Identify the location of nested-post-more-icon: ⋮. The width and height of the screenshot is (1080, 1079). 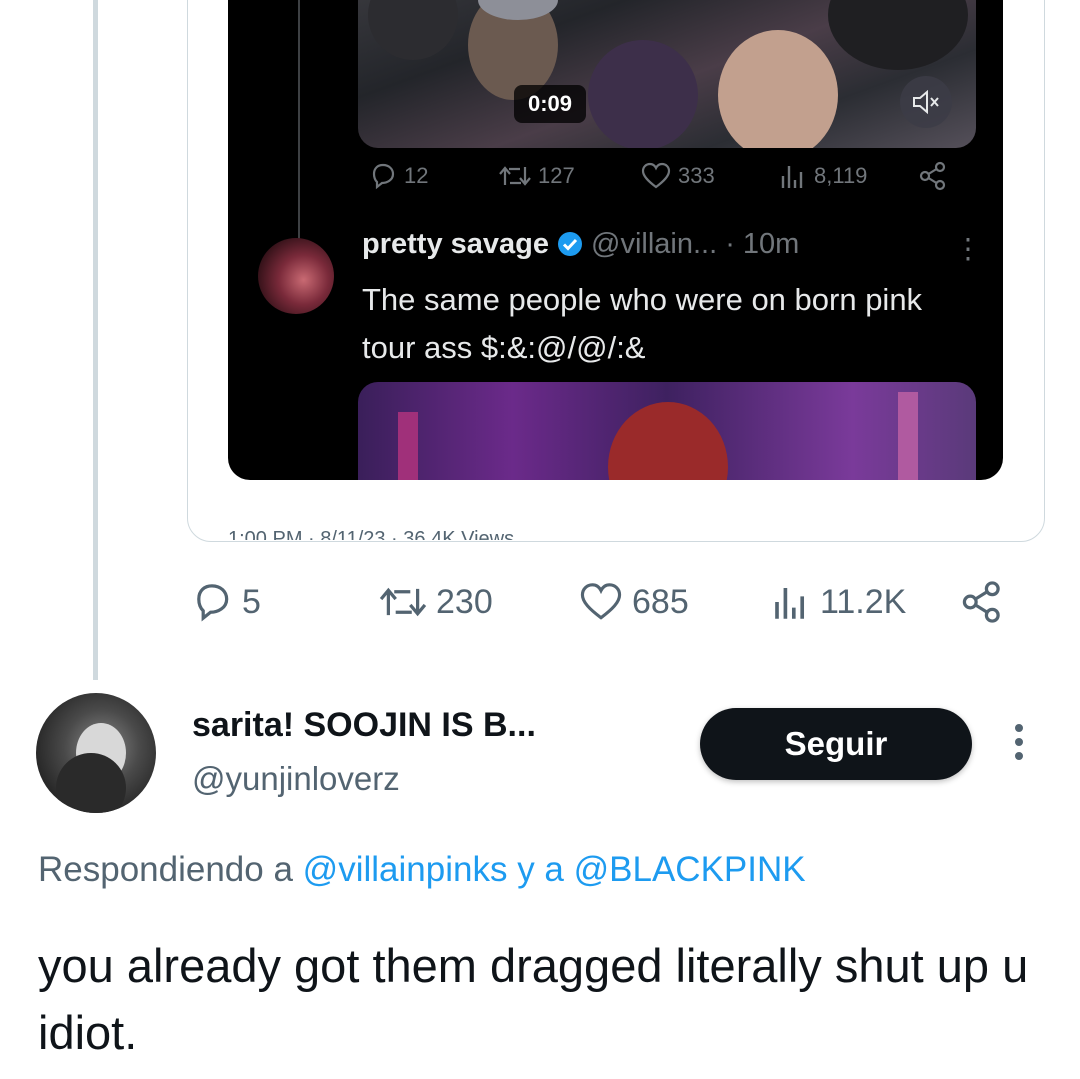
(968, 248).